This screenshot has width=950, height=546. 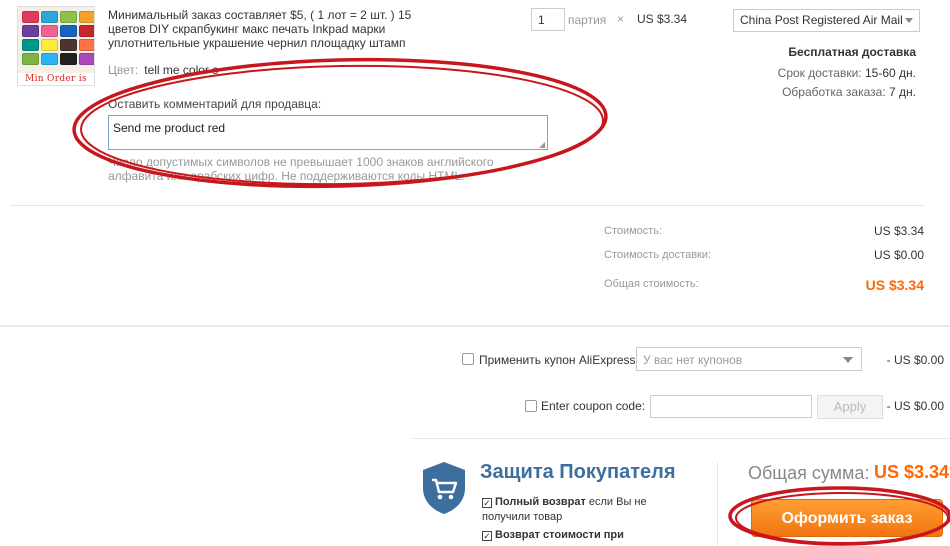 What do you see at coordinates (181, 70) in the screenshot?
I see `color-value: tell me color s` at bounding box center [181, 70].